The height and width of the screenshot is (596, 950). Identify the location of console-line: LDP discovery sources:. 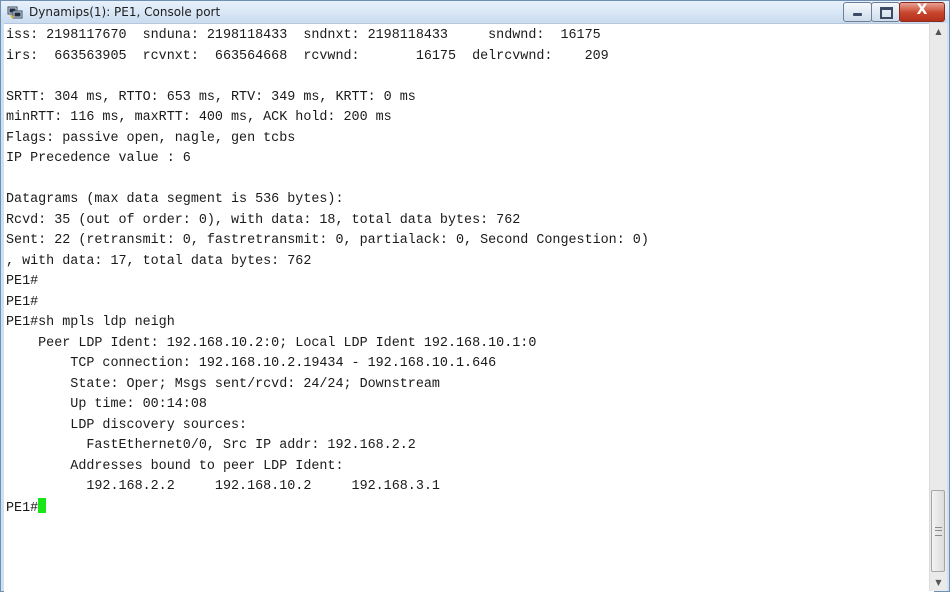
(127, 425).